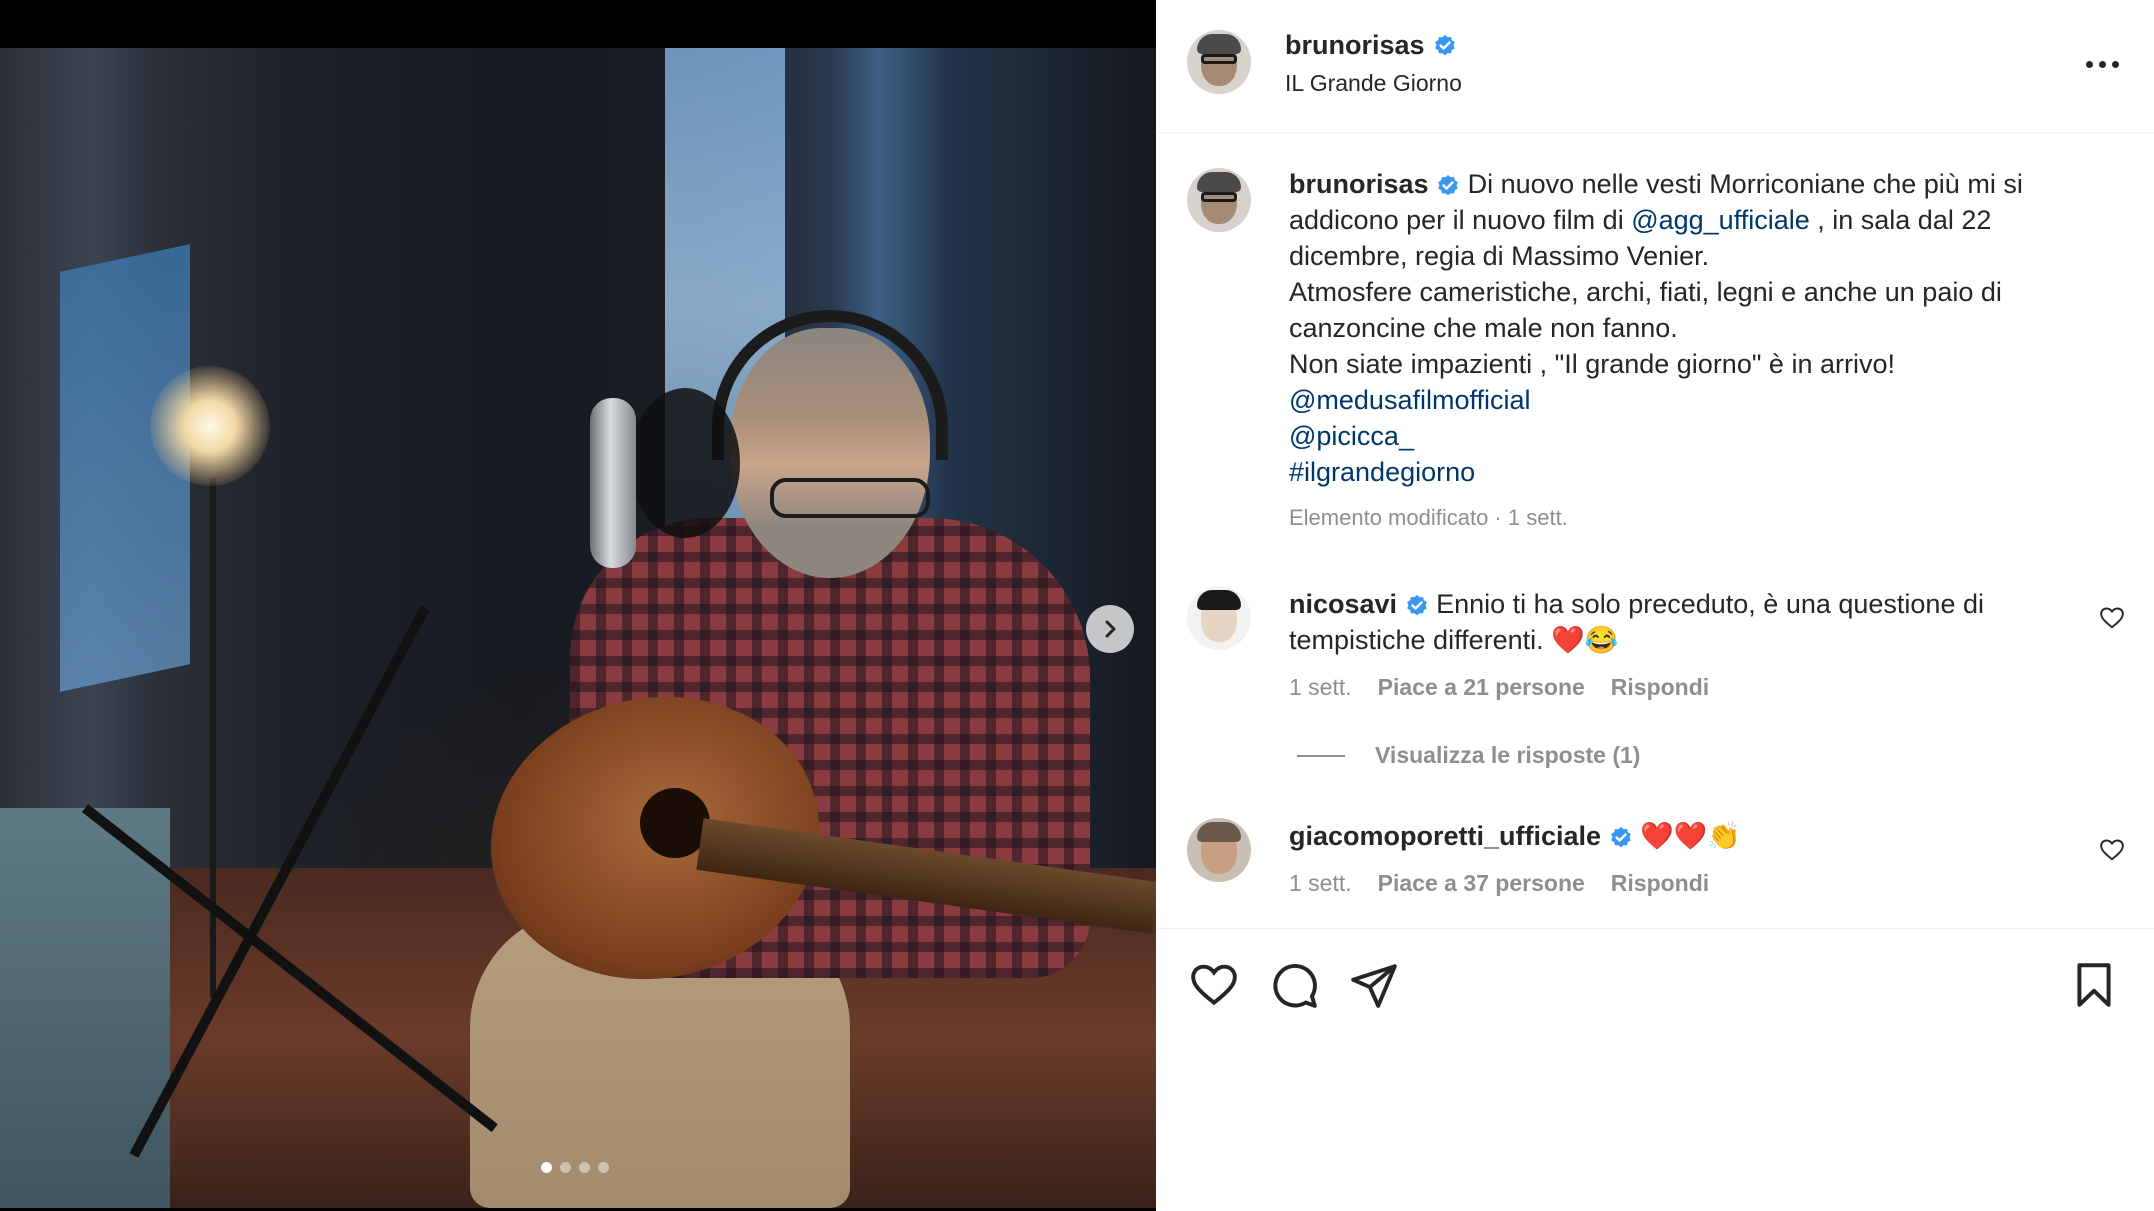  I want to click on comment-button, so click(1294, 986).